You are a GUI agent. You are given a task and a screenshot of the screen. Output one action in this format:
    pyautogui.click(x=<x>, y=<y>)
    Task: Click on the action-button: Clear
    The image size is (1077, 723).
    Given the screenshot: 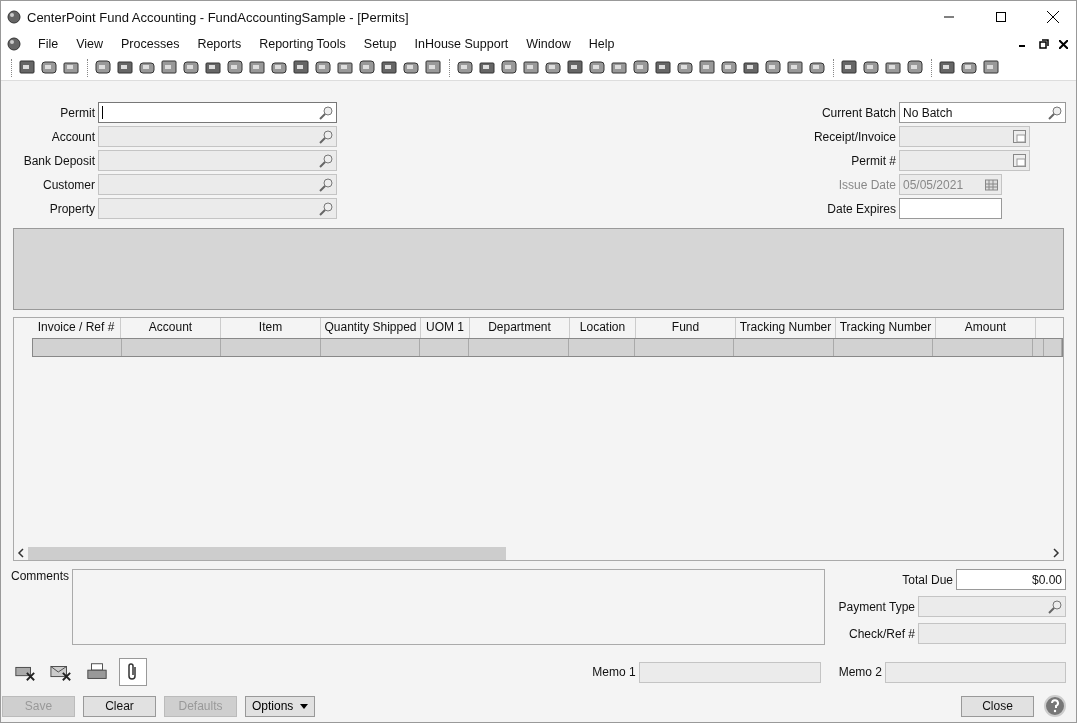 What is the action you would take?
    pyautogui.click(x=119, y=706)
    